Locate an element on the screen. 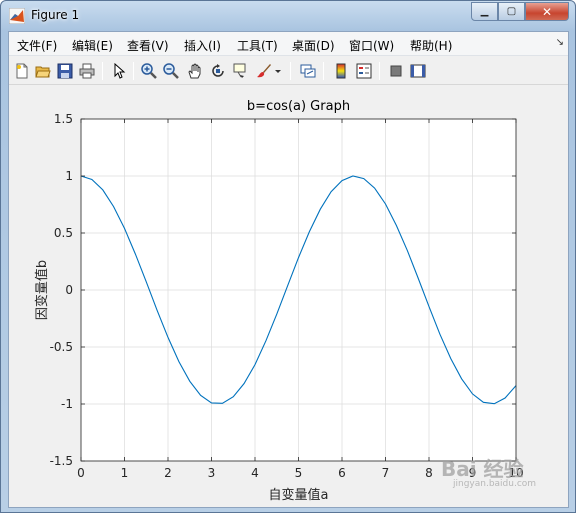 The width and height of the screenshot is (576, 513). x-tick-label: 1 is located at coordinates (125, 473).